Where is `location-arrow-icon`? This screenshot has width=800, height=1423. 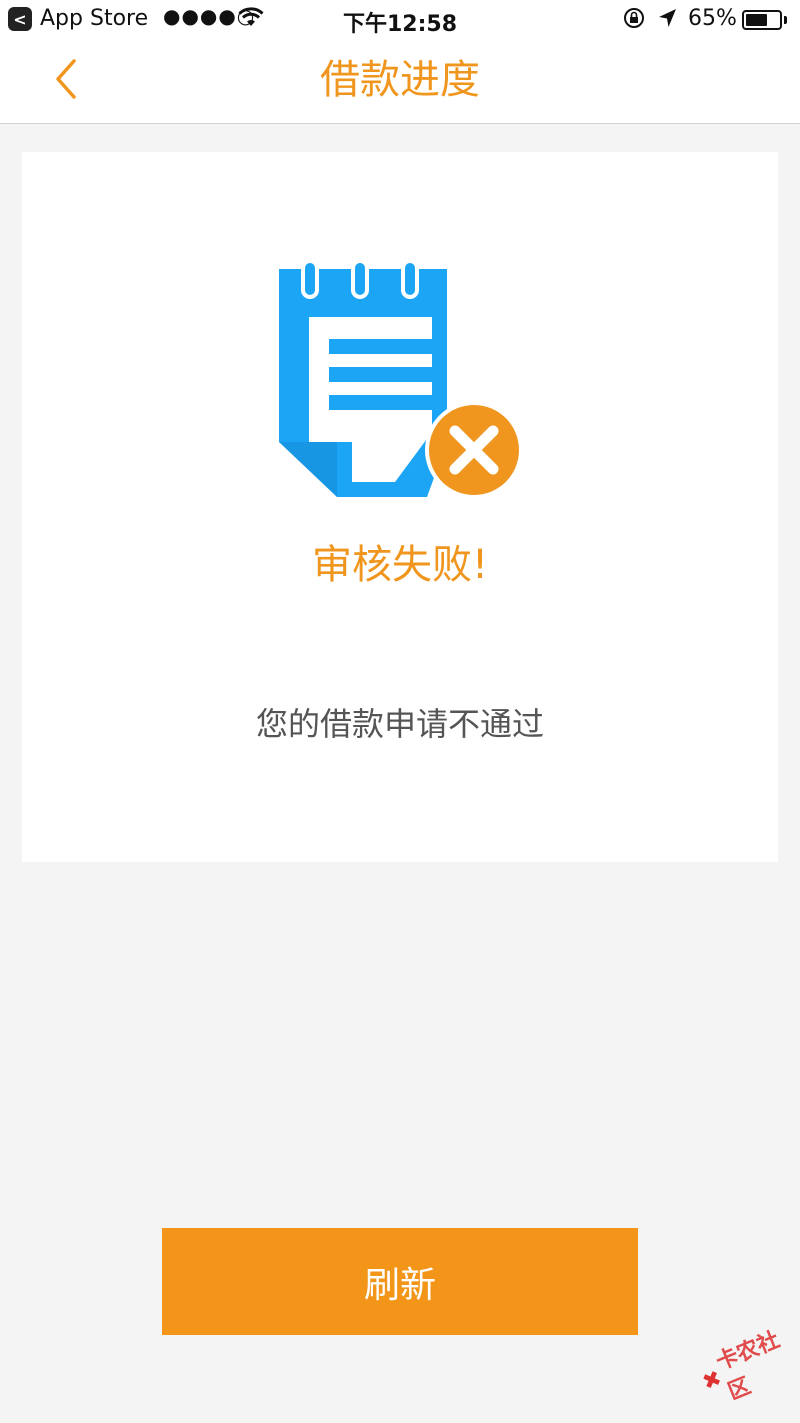 location-arrow-icon is located at coordinates (667, 21).